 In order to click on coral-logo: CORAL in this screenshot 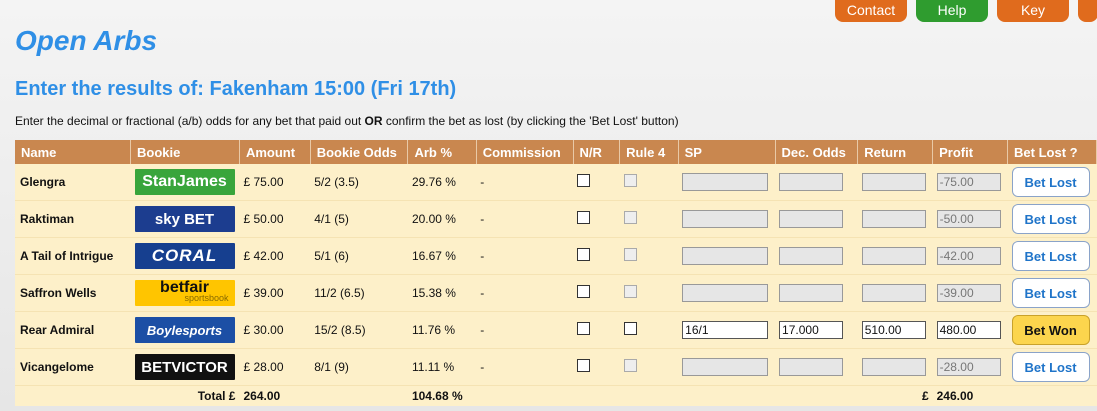, I will do `click(184, 256)`.